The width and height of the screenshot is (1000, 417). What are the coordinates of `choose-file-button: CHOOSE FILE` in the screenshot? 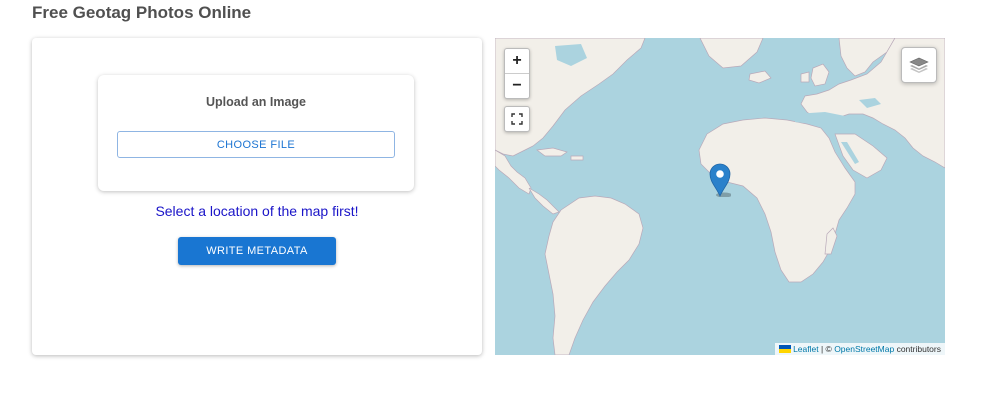 It's located at (256, 144).